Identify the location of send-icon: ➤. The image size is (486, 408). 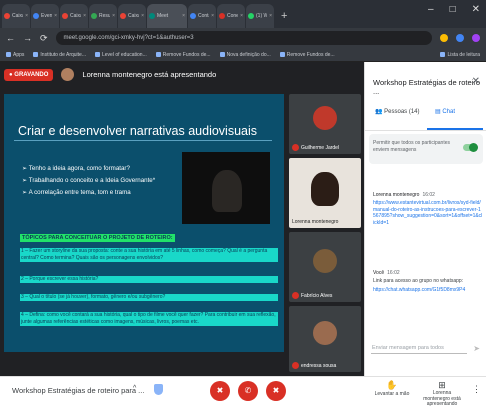
(476, 348).